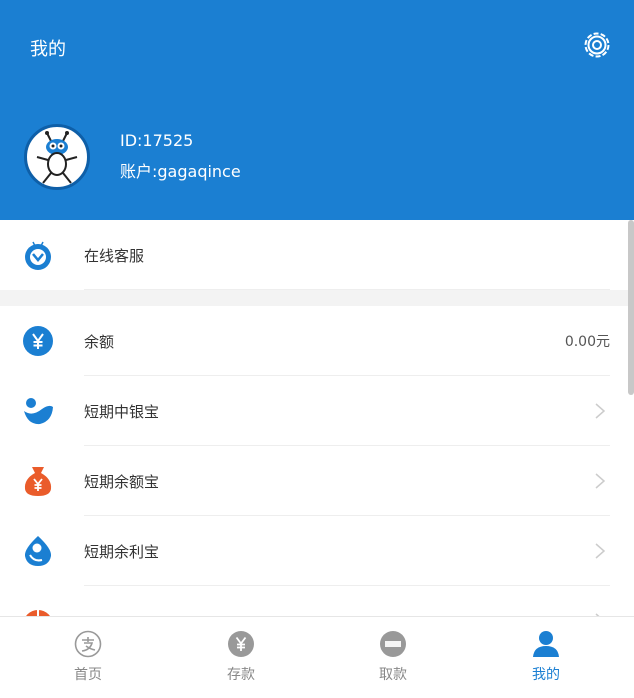  I want to click on section-gap, so click(317, 298).